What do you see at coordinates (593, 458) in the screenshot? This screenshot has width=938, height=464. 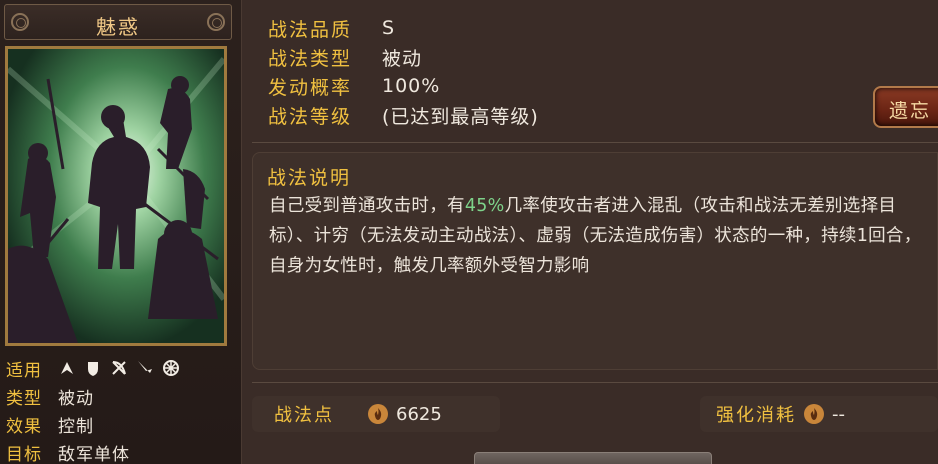 I see `bottom-action-button` at bounding box center [593, 458].